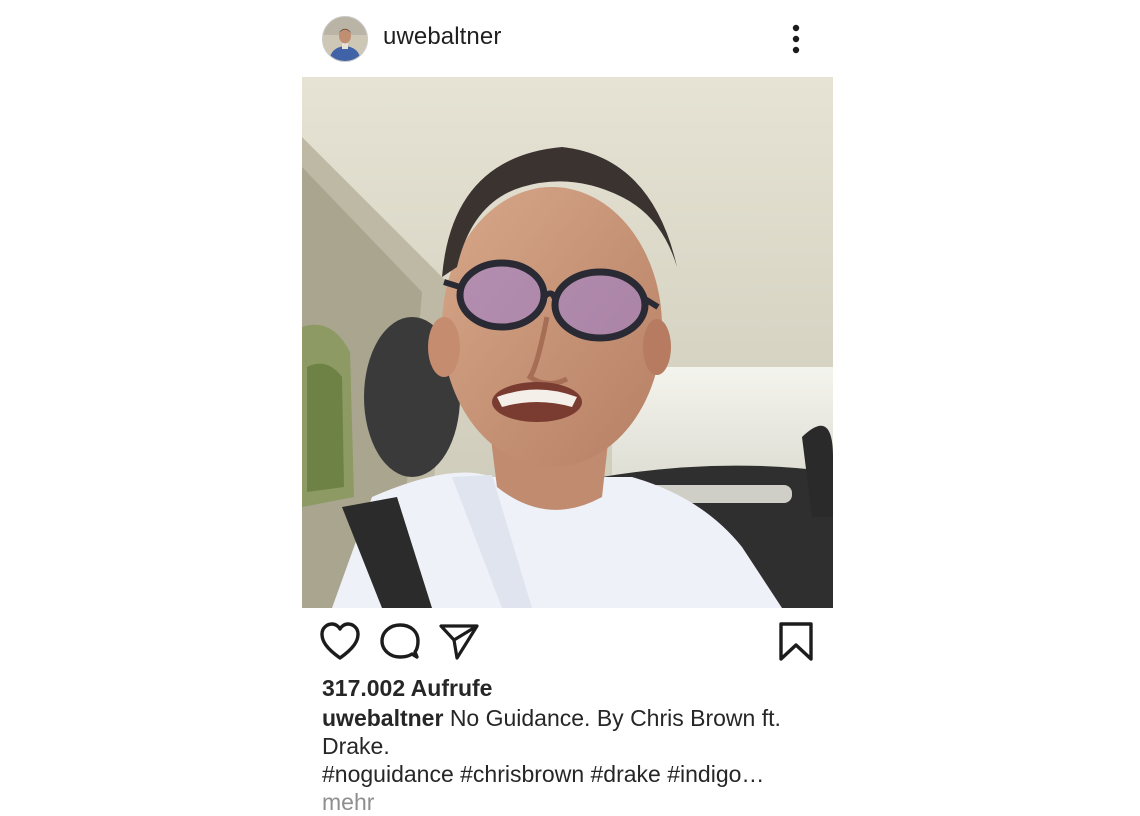 The width and height of the screenshot is (1140, 816). What do you see at coordinates (567, 38) in the screenshot?
I see `post-header: uwebaltner` at bounding box center [567, 38].